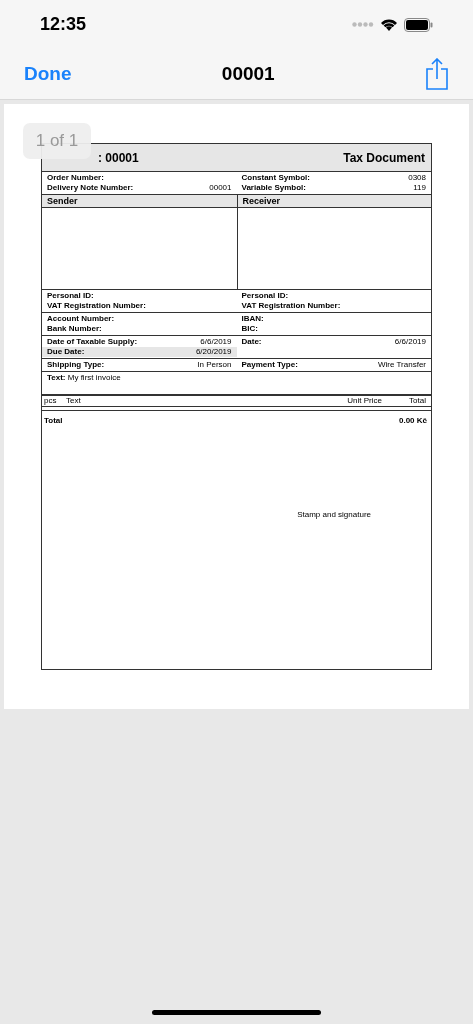 The height and width of the screenshot is (1024, 473). Describe the element at coordinates (417, 401) in the screenshot. I see `column-heading: Total` at that location.